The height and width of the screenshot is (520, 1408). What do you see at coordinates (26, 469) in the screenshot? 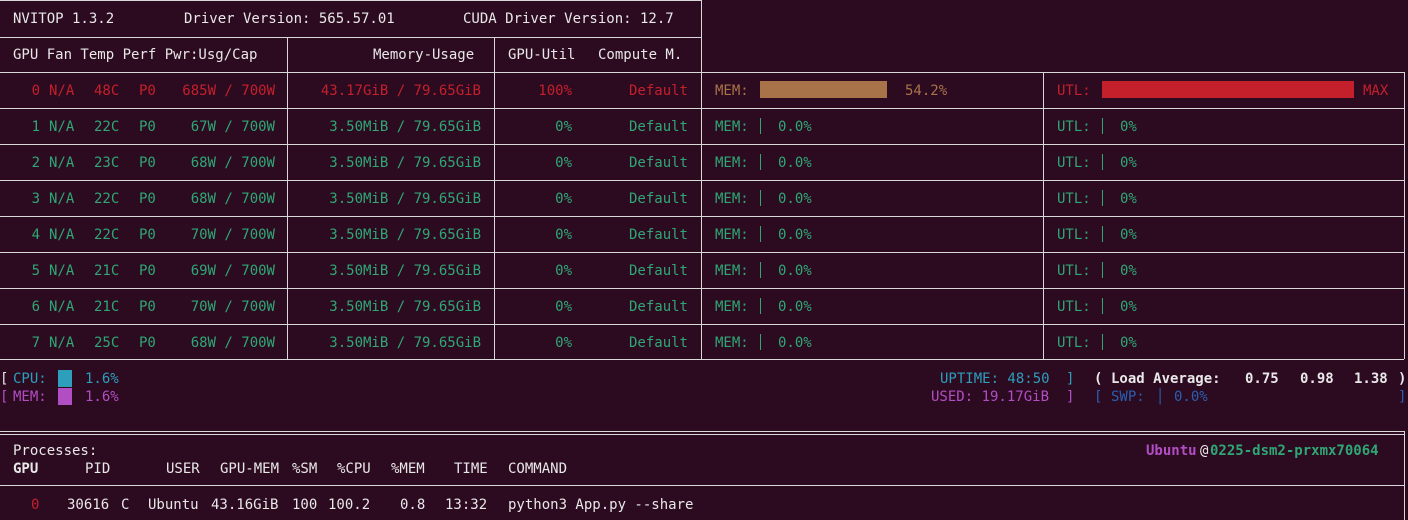
I see `proc-header-gpu: GPU` at bounding box center [26, 469].